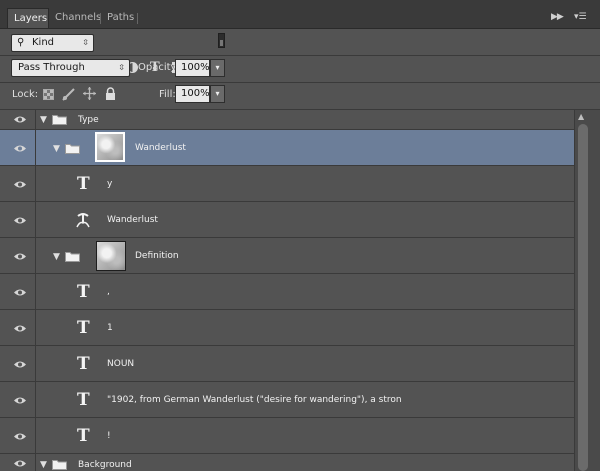 Image resolution: width=600 pixels, height=471 pixels. I want to click on tab-channels: Channels, so click(78, 18).